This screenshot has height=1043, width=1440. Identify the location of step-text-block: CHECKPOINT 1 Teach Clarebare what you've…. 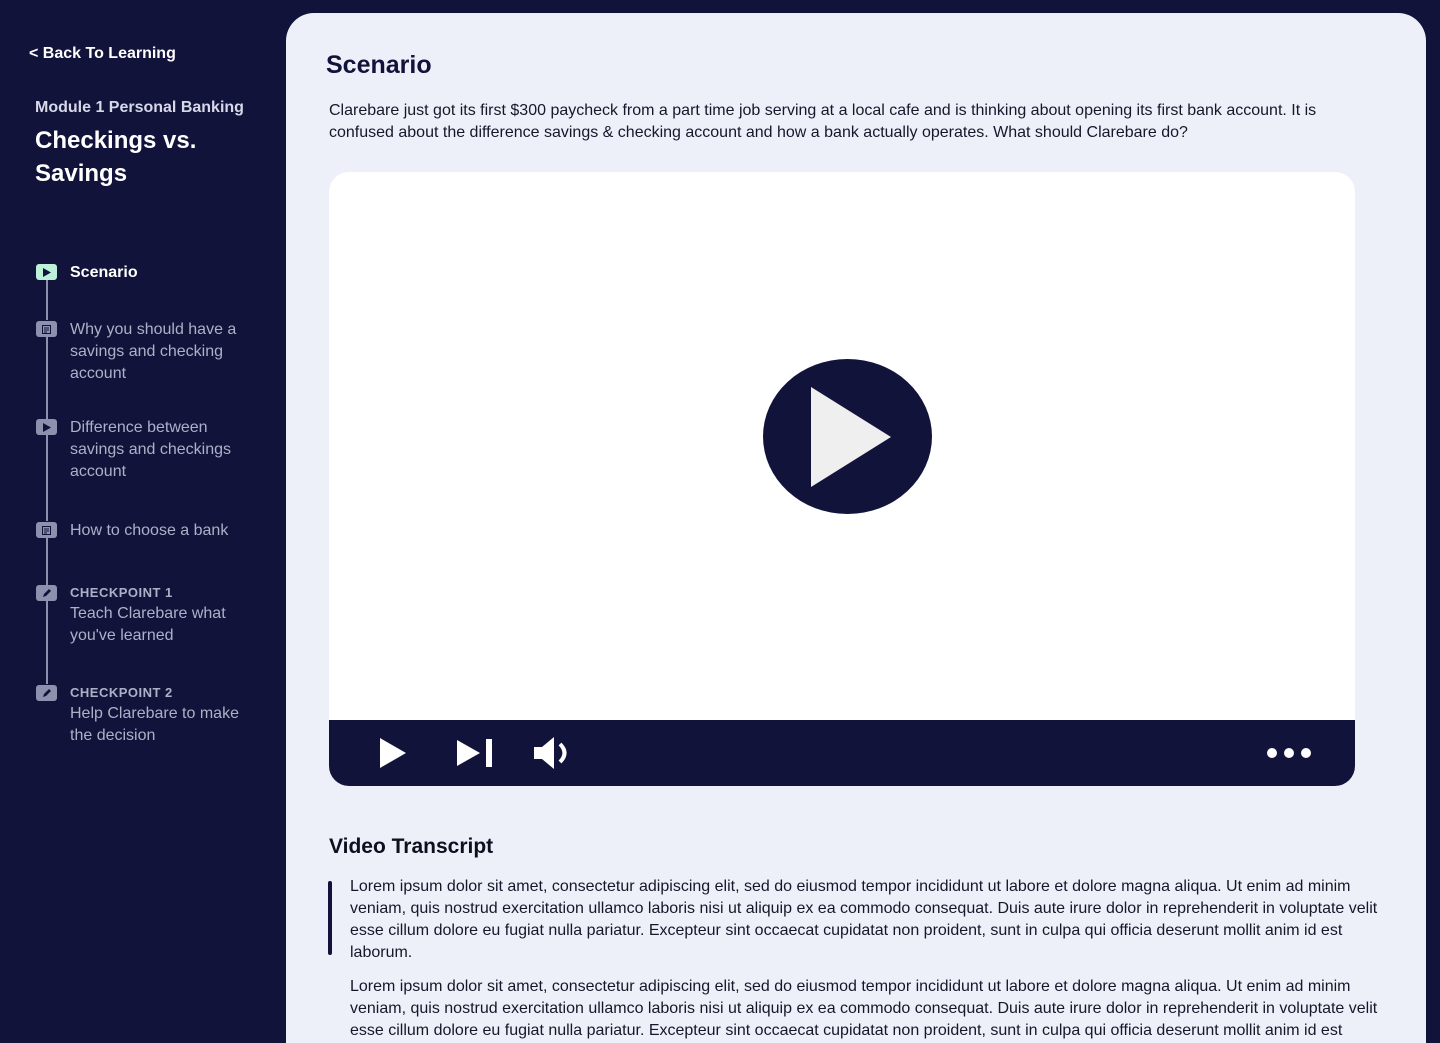
(162, 615).